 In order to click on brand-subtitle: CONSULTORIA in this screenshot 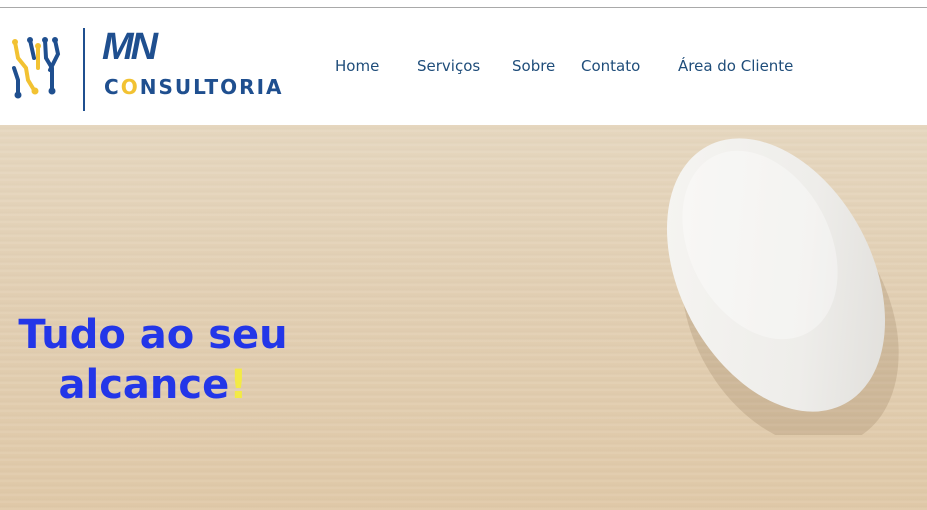, I will do `click(193, 87)`.